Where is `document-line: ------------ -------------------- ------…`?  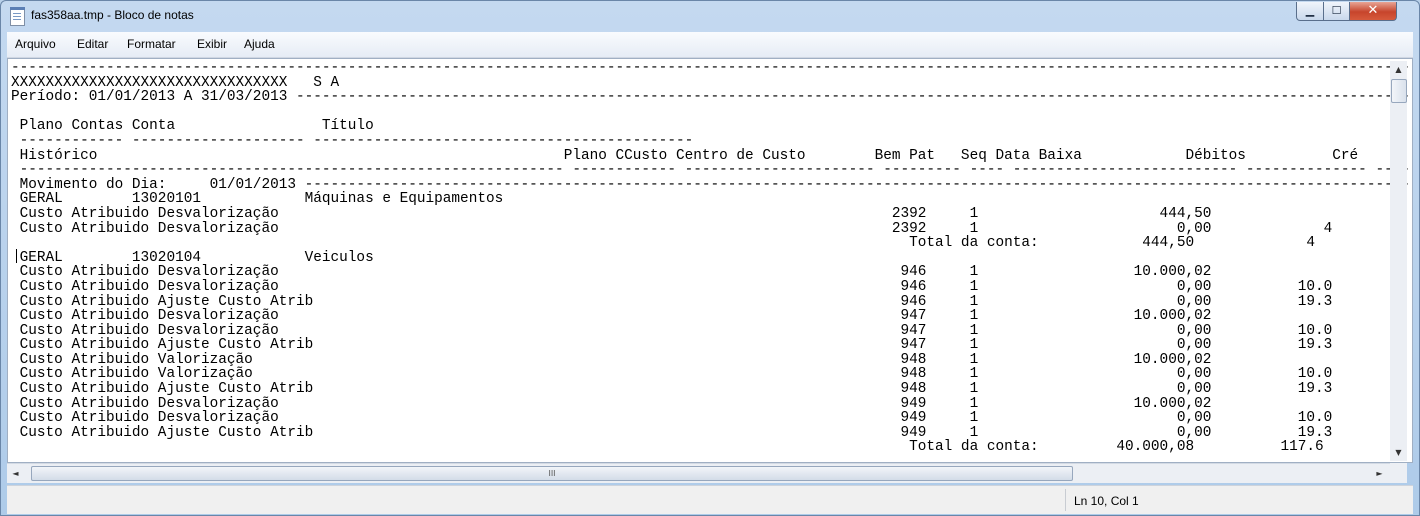
document-line: ------------ -------------------- ------… is located at coordinates (352, 140).